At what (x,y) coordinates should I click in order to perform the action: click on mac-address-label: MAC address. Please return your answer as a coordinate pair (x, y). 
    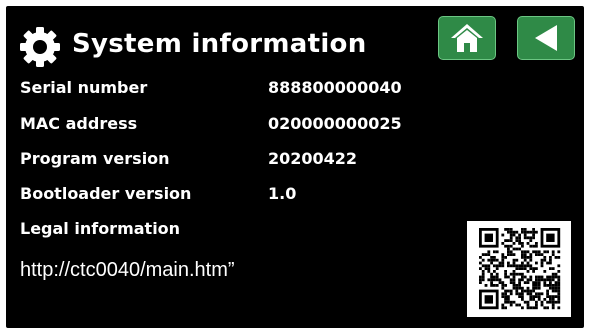
    Looking at the image, I should click on (79, 123).